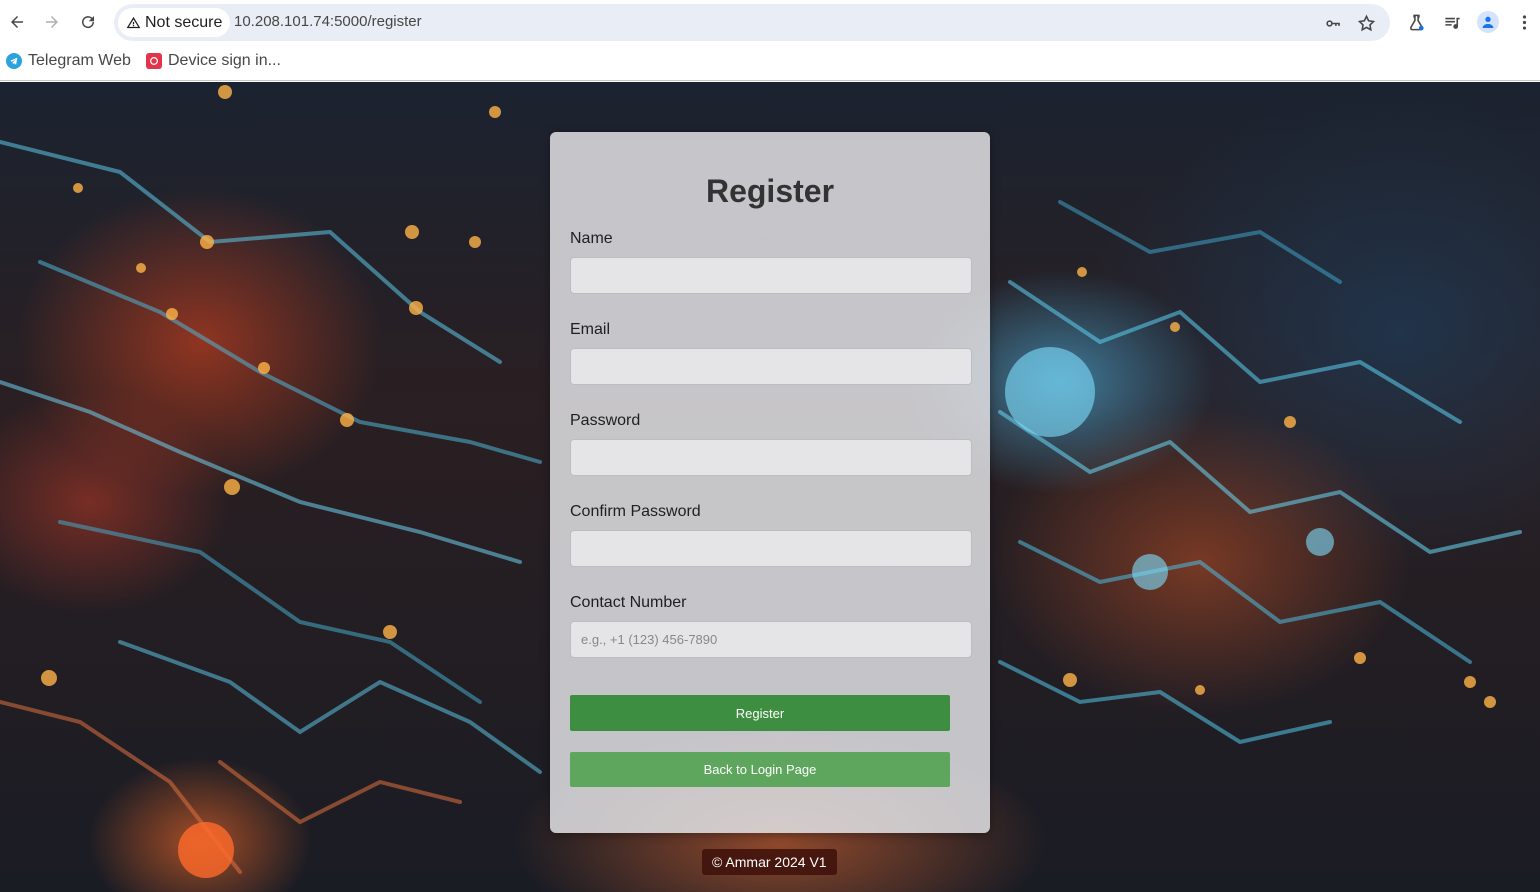 This screenshot has width=1540, height=892. Describe the element at coordinates (590, 329) in the screenshot. I see `email-label: Email` at that location.